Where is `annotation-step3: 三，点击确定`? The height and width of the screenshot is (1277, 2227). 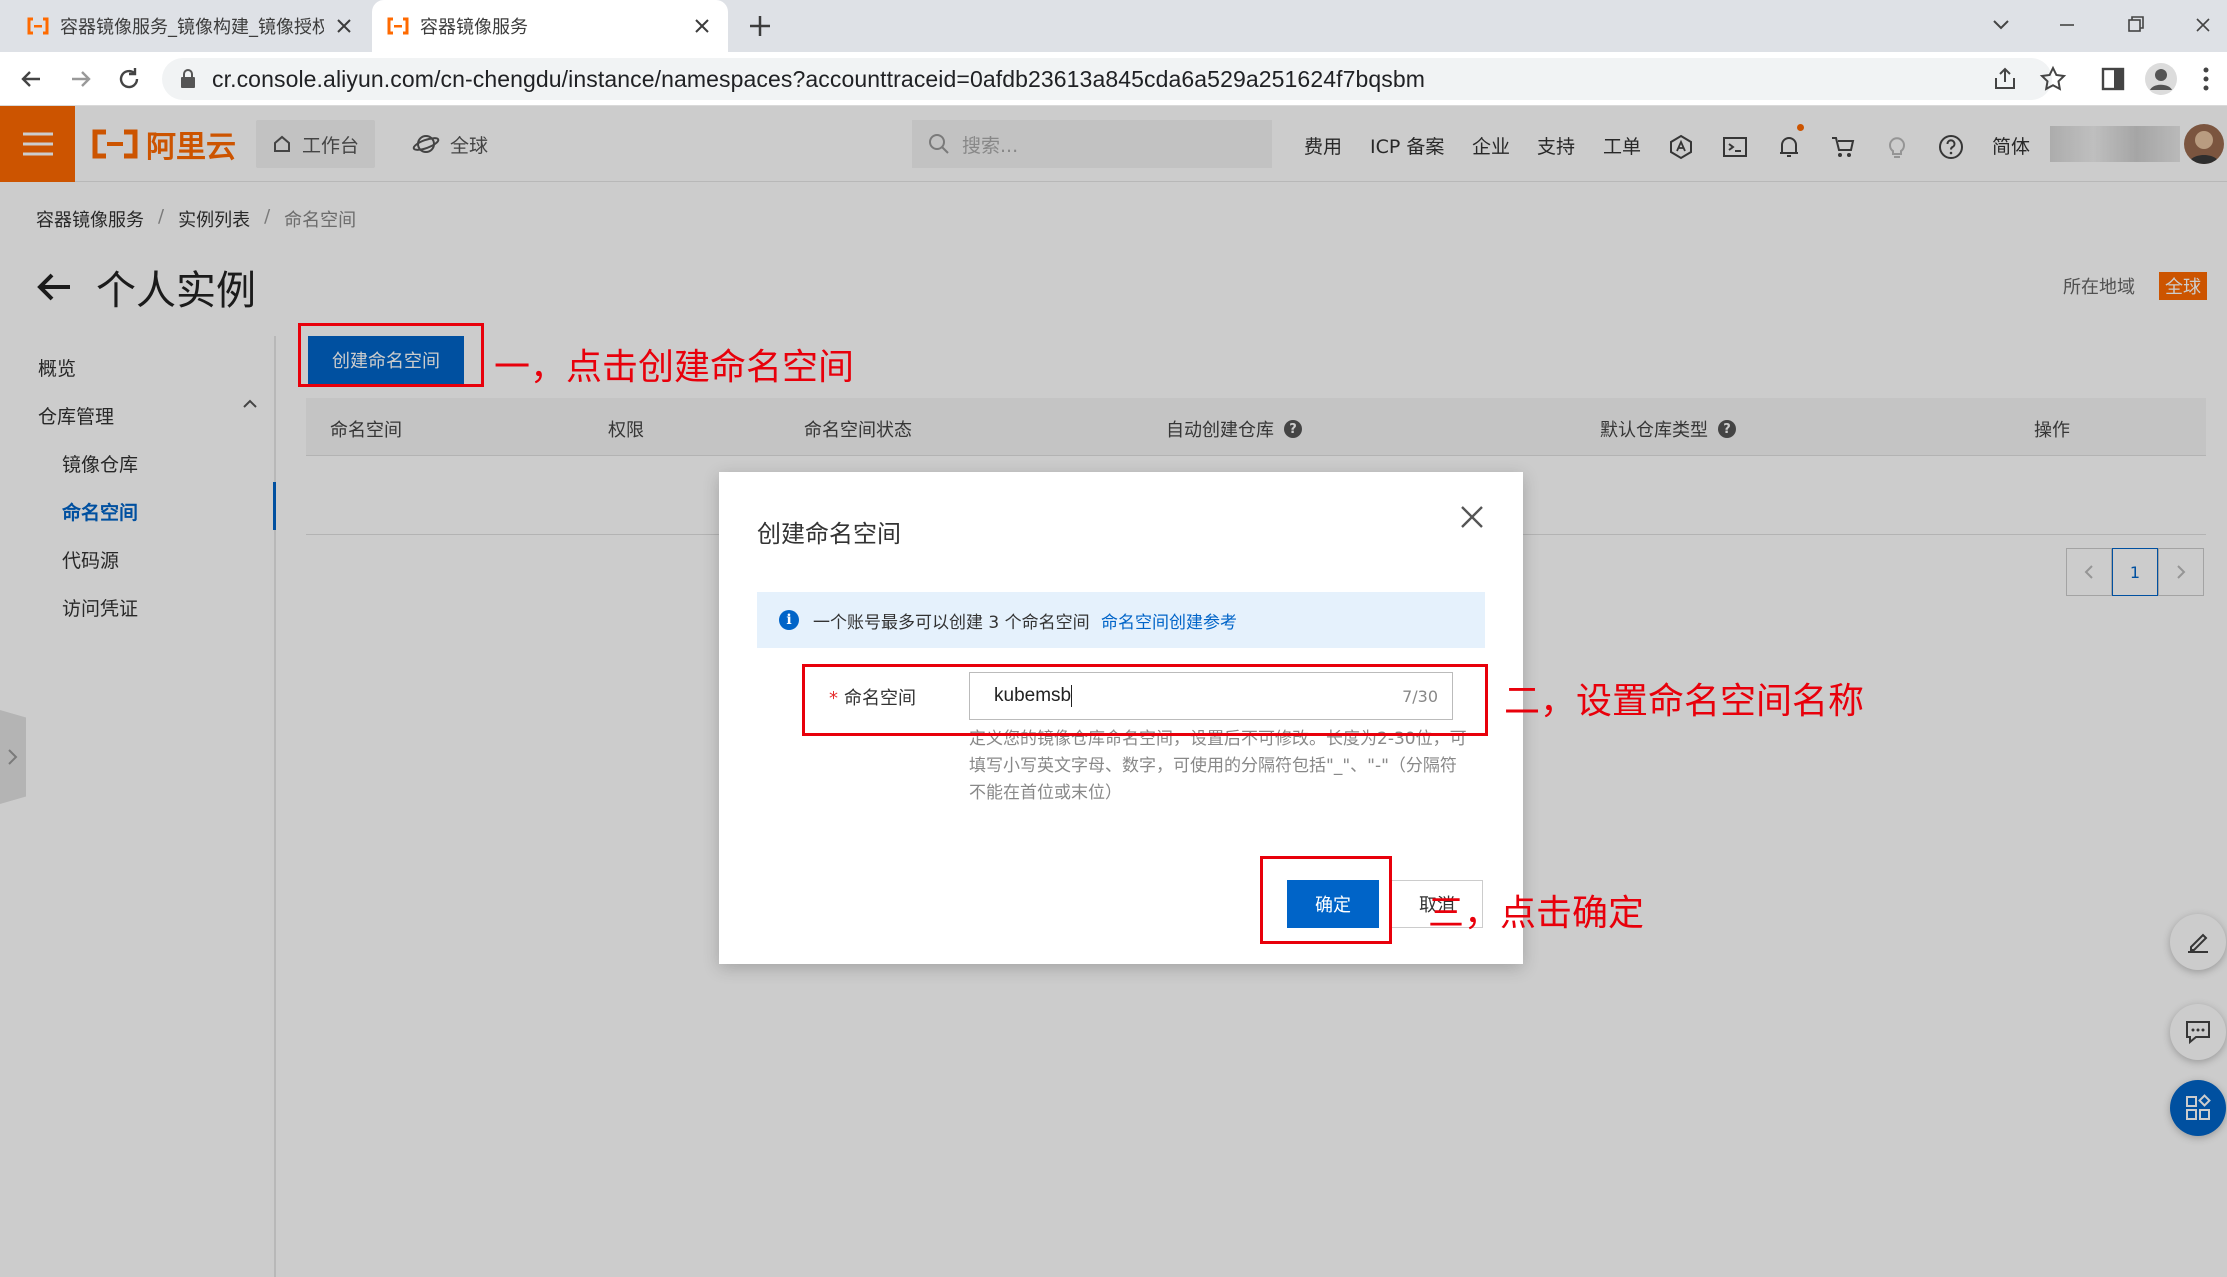
annotation-step3: 三，点击确定 is located at coordinates (1536, 913).